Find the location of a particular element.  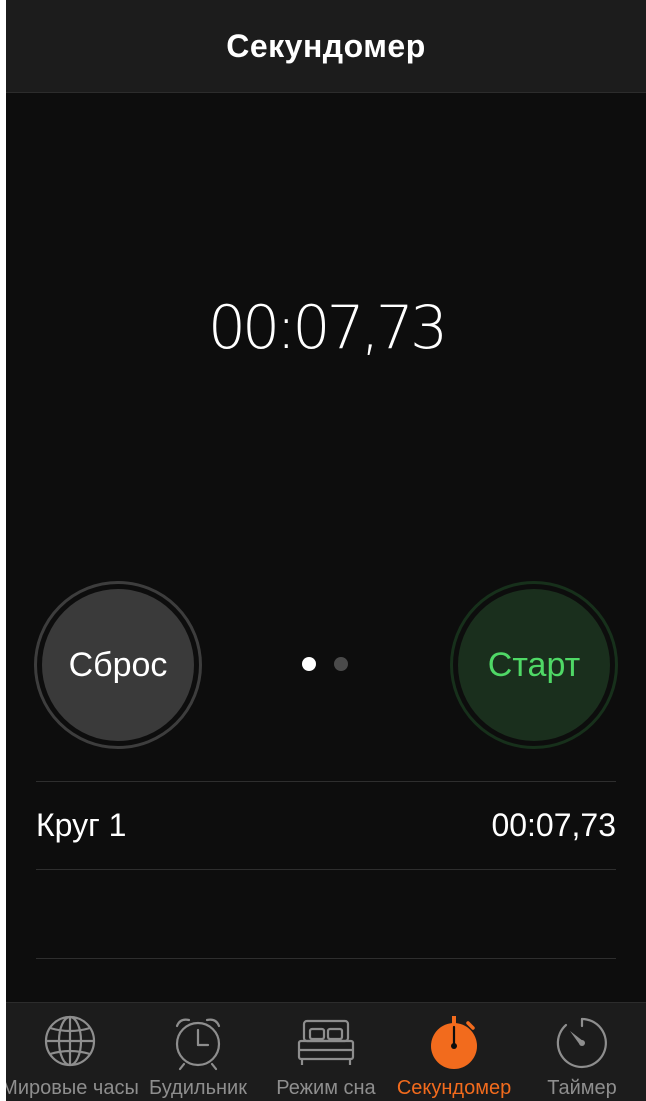

tab-alarm: Будильник is located at coordinates (198, 1052).